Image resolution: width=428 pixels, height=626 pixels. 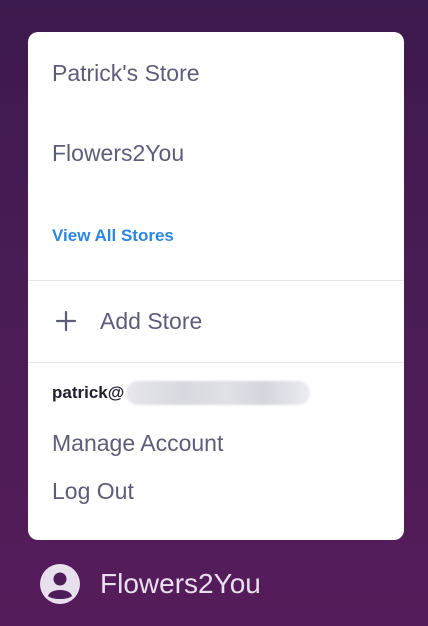 I want to click on current-store-selector: Flowers2You, so click(x=150, y=584).